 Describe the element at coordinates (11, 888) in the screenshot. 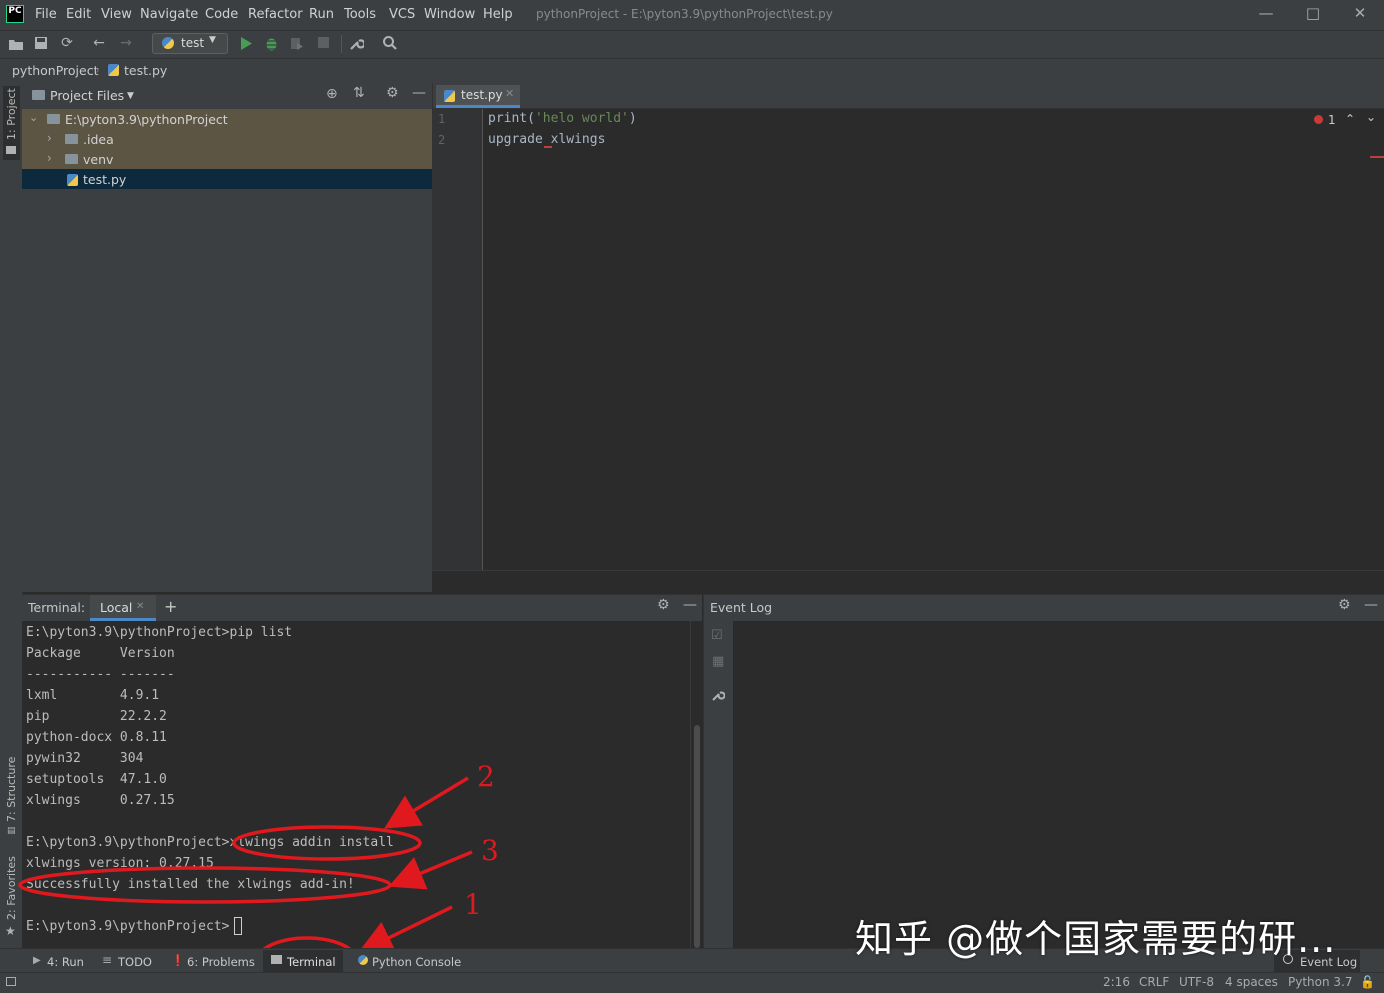

I see `favorites-tool-tab: 2: Favorites` at that location.